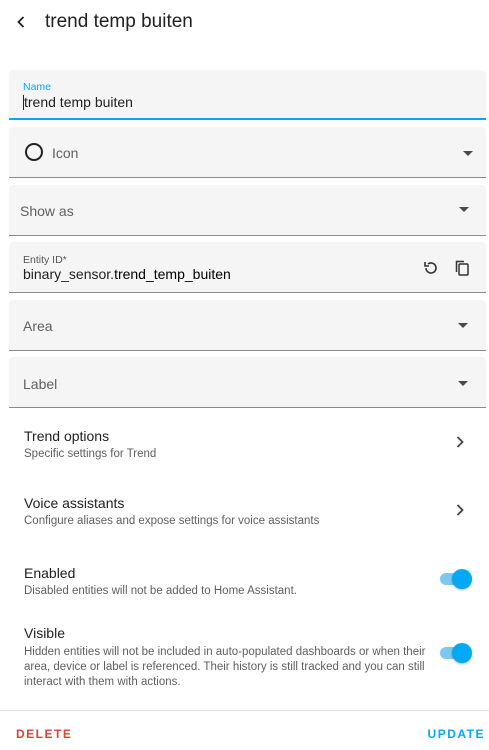 The width and height of the screenshot is (489, 750). Describe the element at coordinates (47, 211) in the screenshot. I see `show-as-placeholder: Show as` at that location.